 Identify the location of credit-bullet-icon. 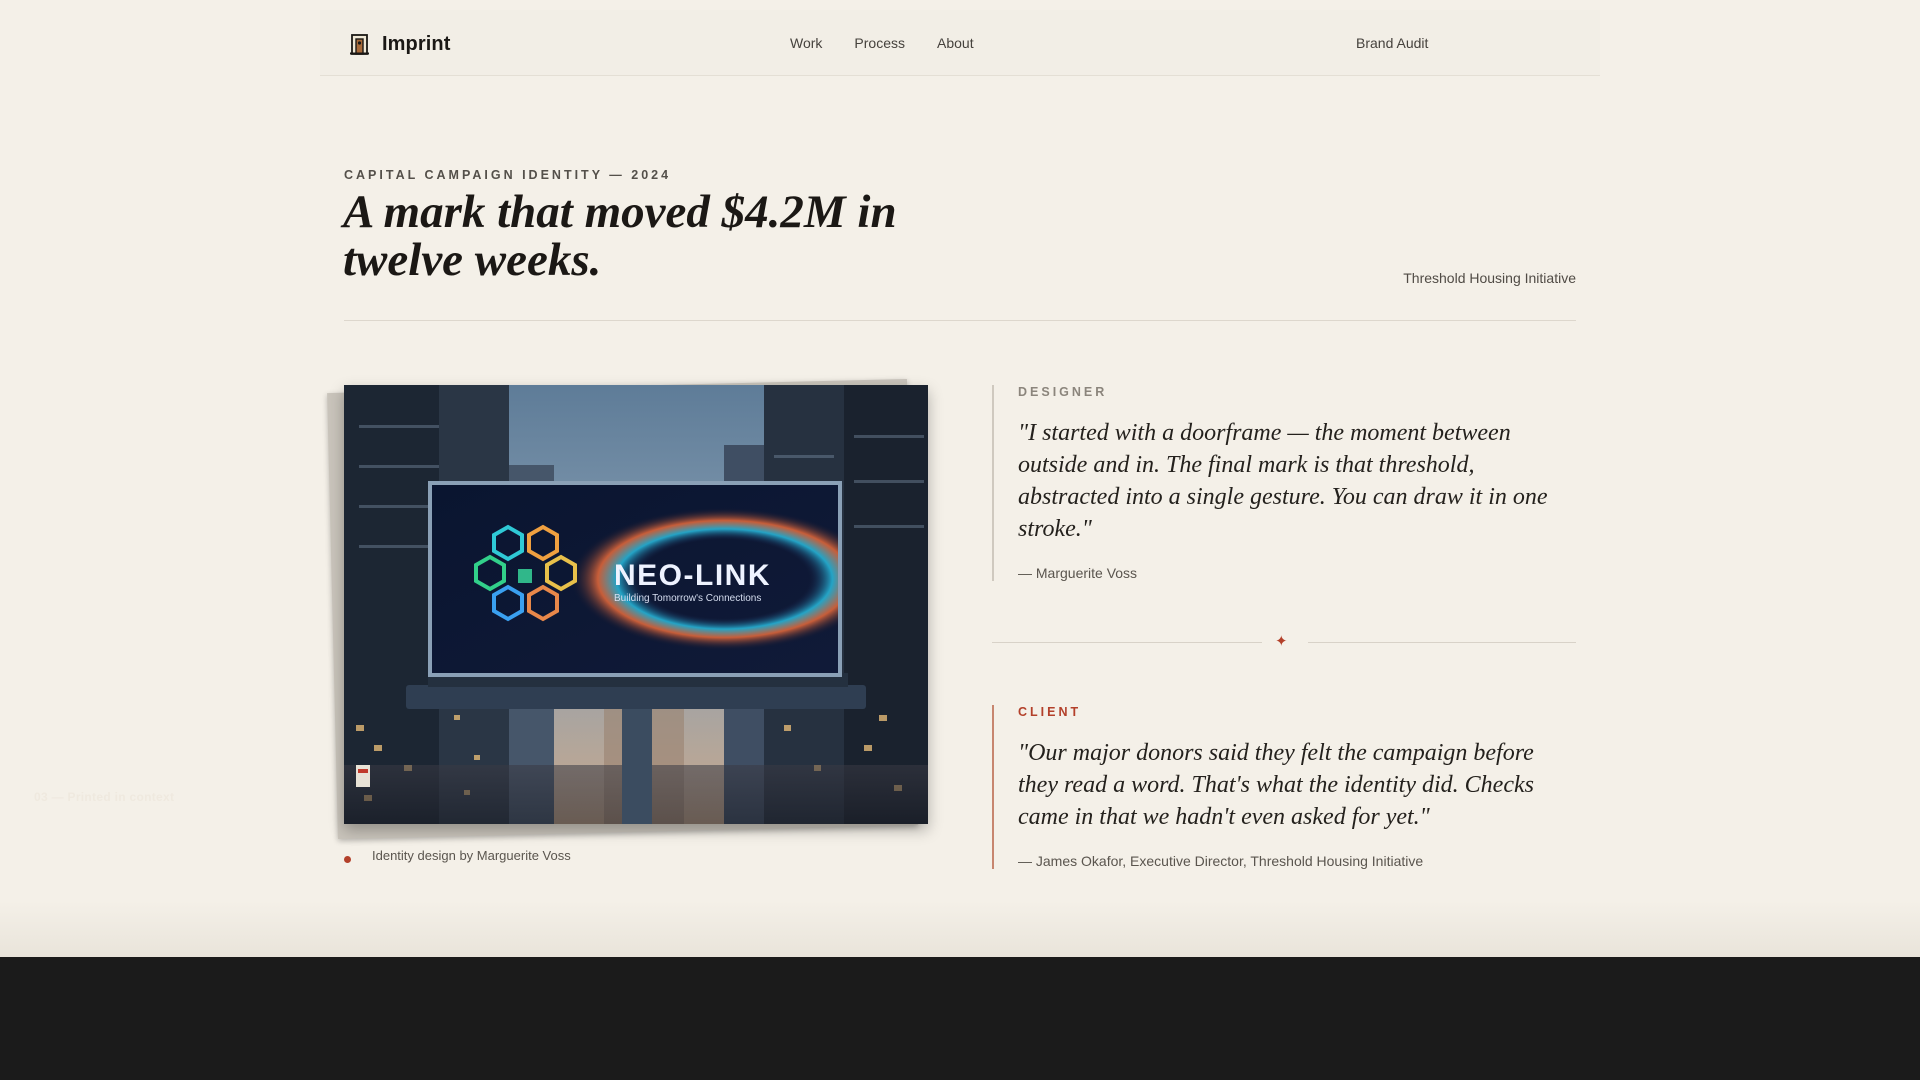
(347, 859).